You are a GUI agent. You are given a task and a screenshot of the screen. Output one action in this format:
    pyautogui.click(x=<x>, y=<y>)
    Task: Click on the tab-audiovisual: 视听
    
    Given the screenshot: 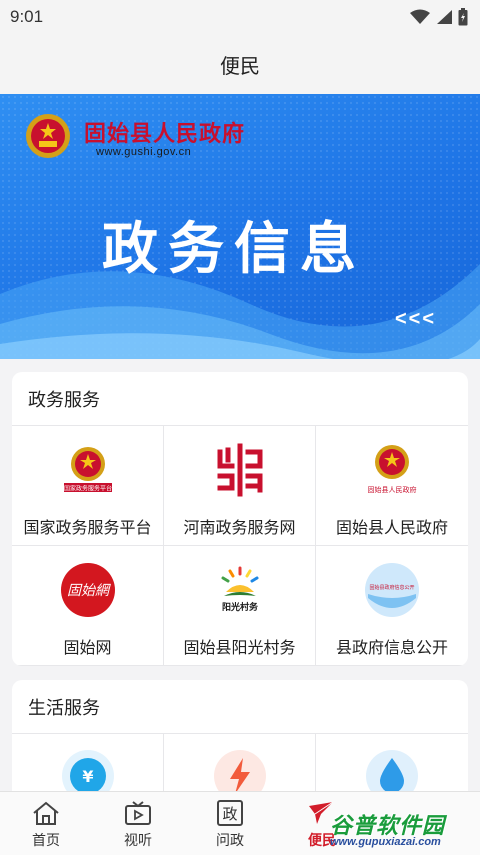 What is the action you would take?
    pyautogui.click(x=138, y=823)
    